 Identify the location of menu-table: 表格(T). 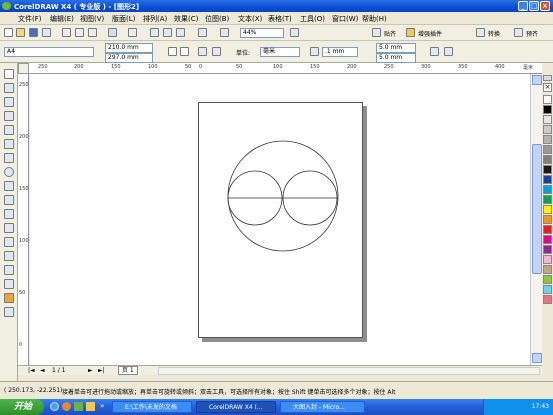
(280, 19).